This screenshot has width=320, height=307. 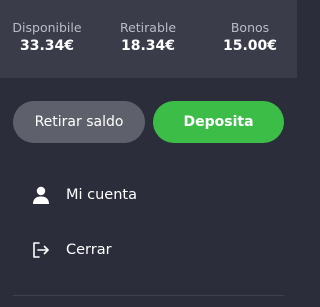 What do you see at coordinates (148, 46) in the screenshot?
I see `withdrawable-balance-value: 18.34€` at bounding box center [148, 46].